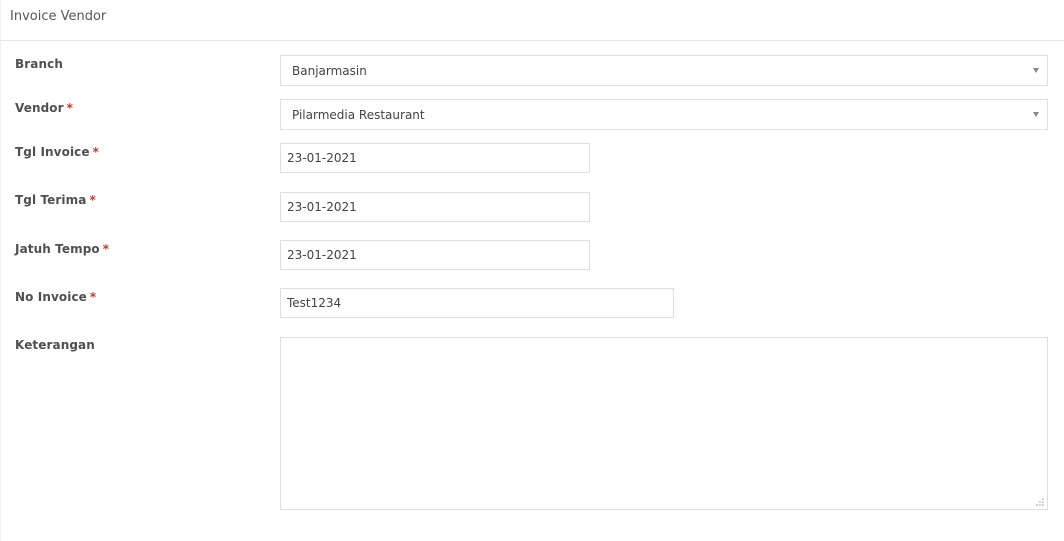 The image size is (1064, 541). Describe the element at coordinates (57, 249) in the screenshot. I see `jatuh-tempo-label-text: Jatuh Tempo` at that location.